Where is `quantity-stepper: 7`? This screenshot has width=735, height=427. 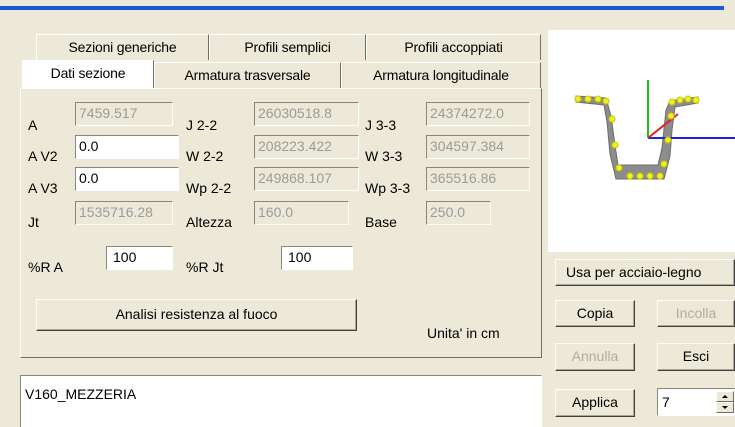
quantity-stepper: 7 is located at coordinates (696, 402).